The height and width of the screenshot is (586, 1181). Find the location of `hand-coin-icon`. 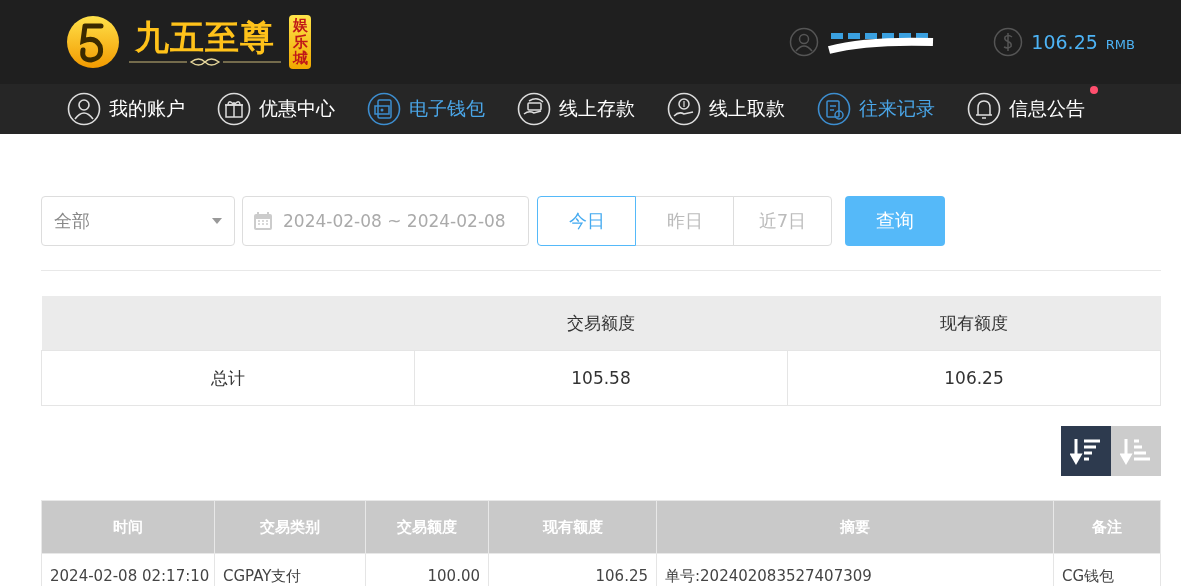

hand-coin-icon is located at coordinates (684, 109).